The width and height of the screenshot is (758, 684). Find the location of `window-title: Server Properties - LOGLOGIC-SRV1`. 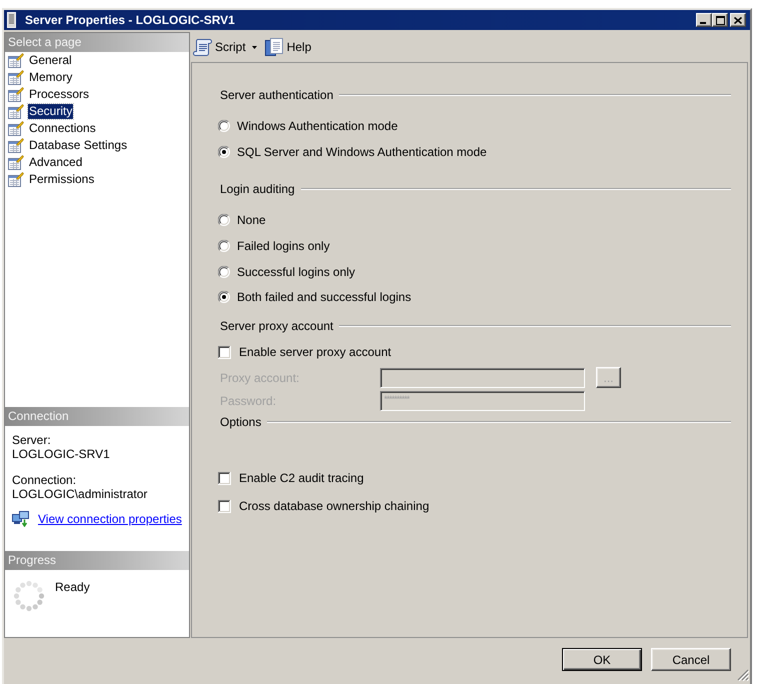

window-title: Server Properties - LOGLOGIC-SRV1 is located at coordinates (130, 20).